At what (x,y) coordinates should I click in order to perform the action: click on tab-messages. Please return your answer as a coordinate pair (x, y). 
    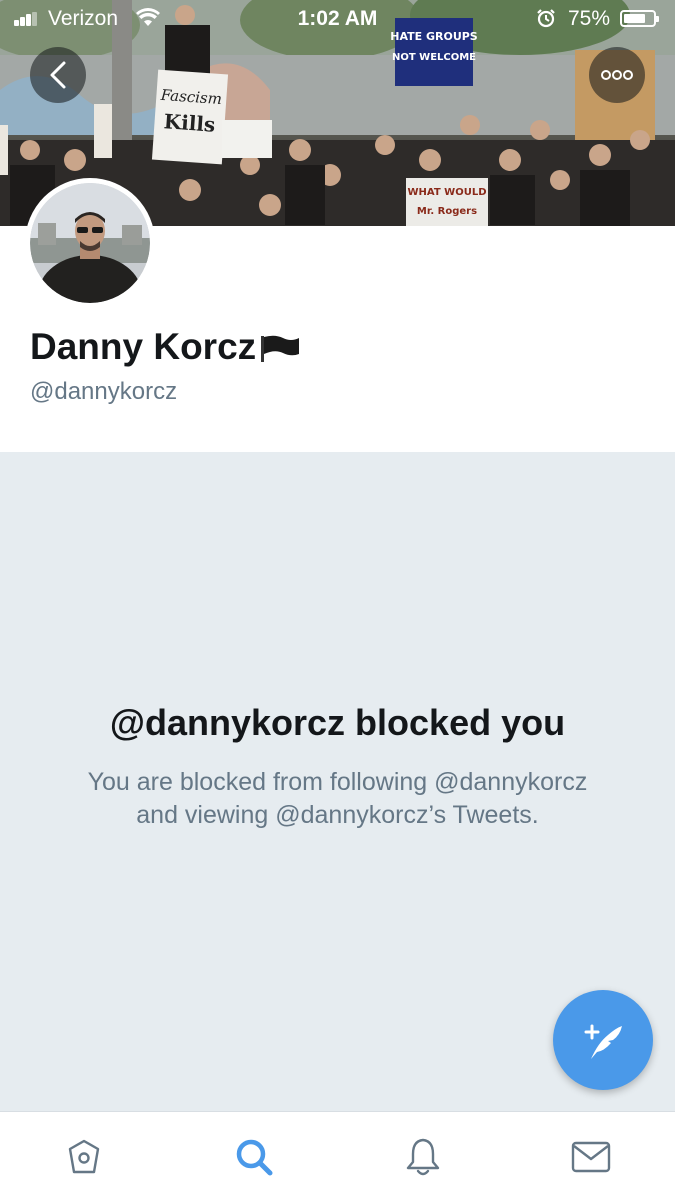
    Looking at the image, I should click on (591, 1157).